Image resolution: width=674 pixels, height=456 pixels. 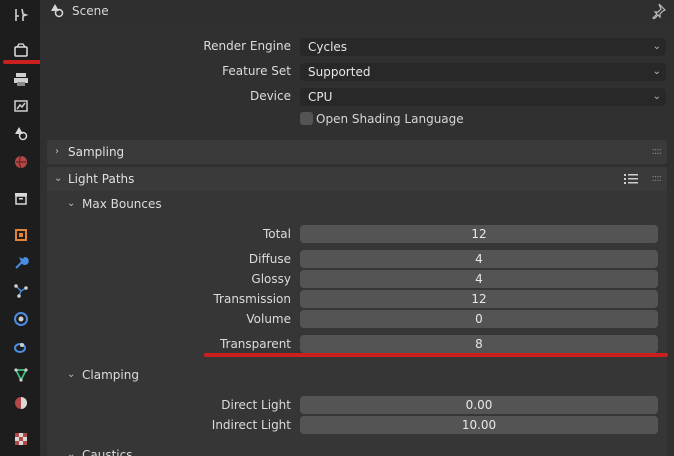 I want to click on world-tab-icon, so click(x=21, y=162).